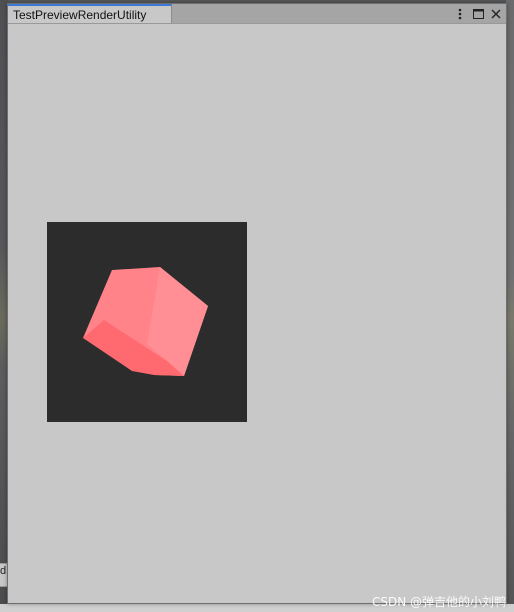  I want to click on watermark: CSDN @弹吉他的小刘鸭, so click(438, 602).